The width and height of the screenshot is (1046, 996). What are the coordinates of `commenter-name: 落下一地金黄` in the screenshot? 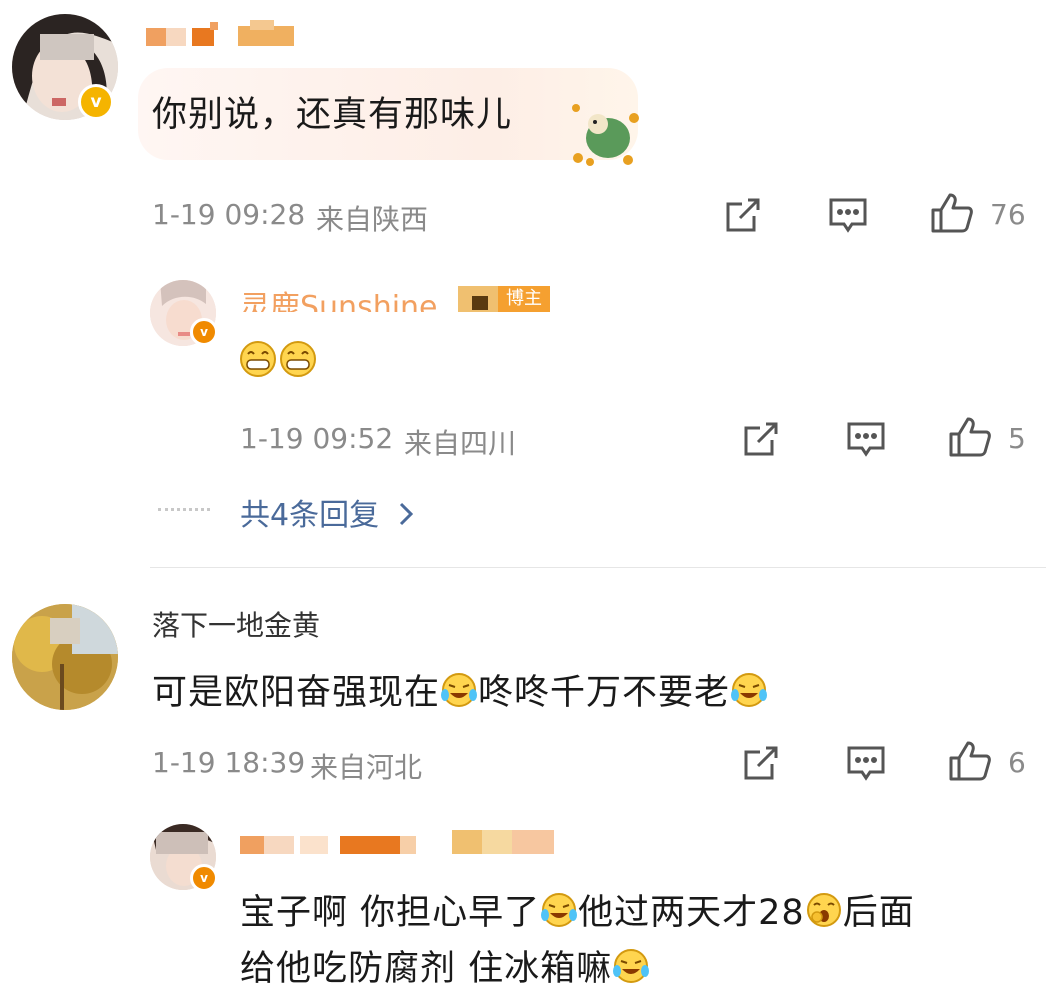 It's located at (236, 623).